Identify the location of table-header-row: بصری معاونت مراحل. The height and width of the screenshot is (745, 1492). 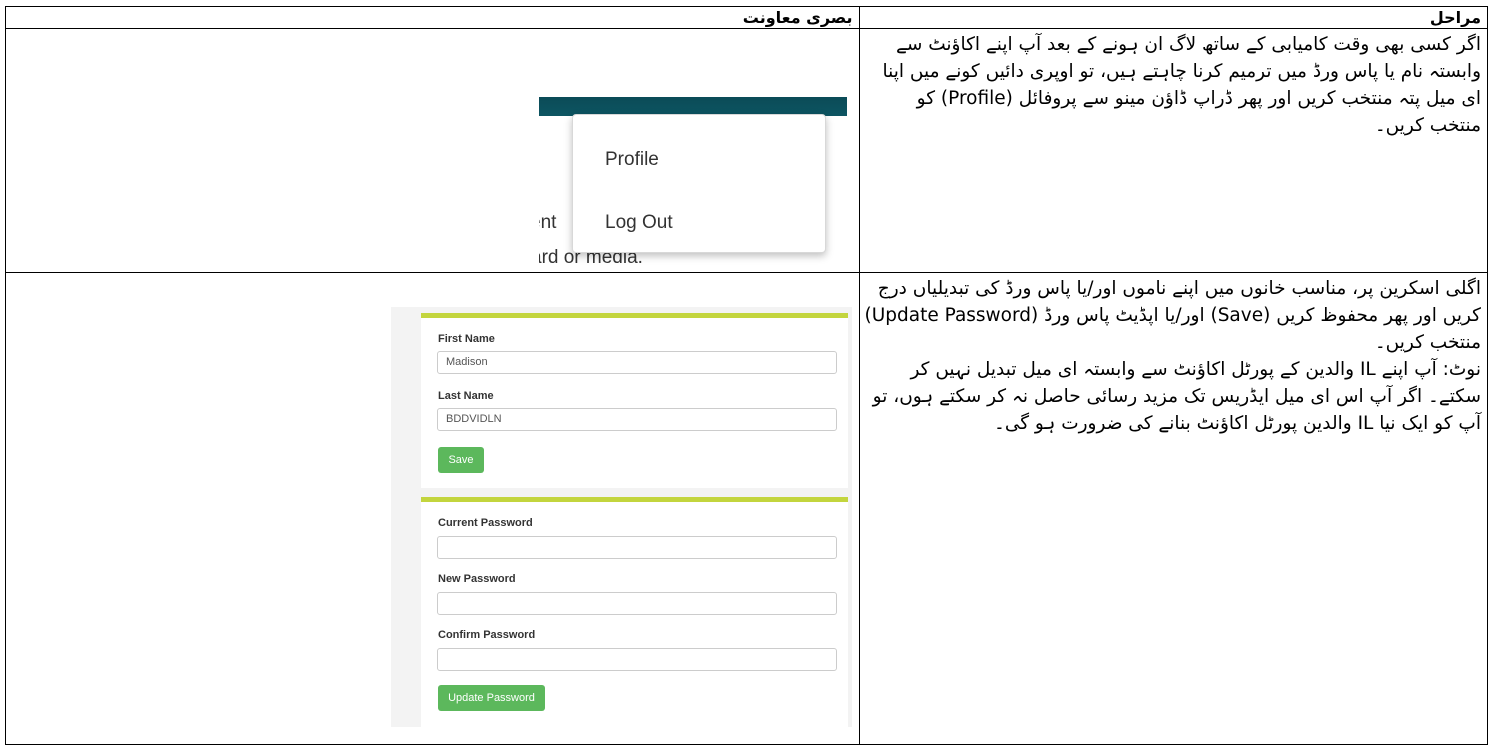
(747, 17).